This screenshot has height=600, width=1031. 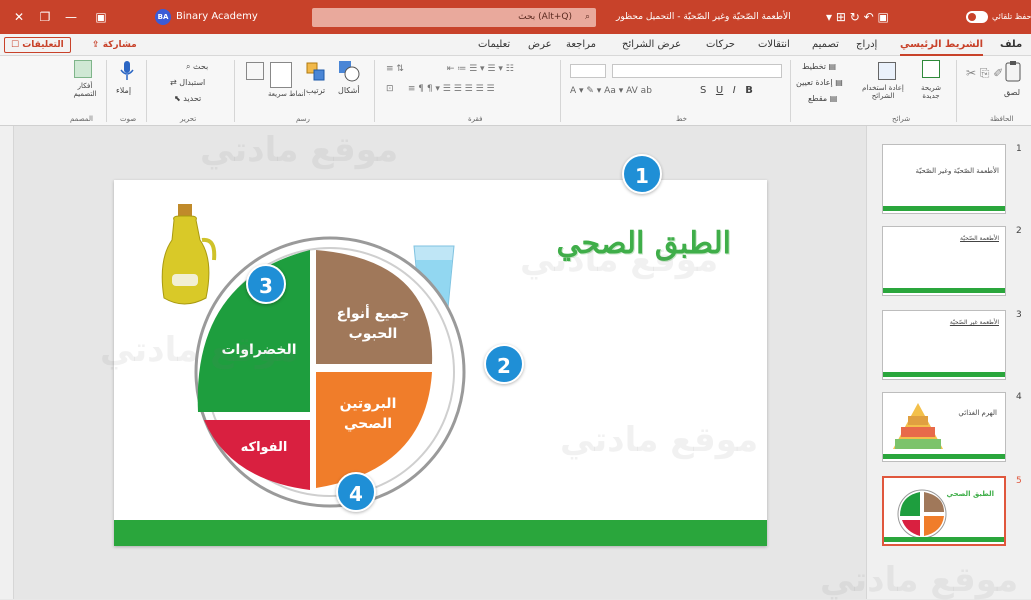 What do you see at coordinates (287, 94) in the screenshot?
I see `quick-styles-label: أنماط سريعة` at bounding box center [287, 94].